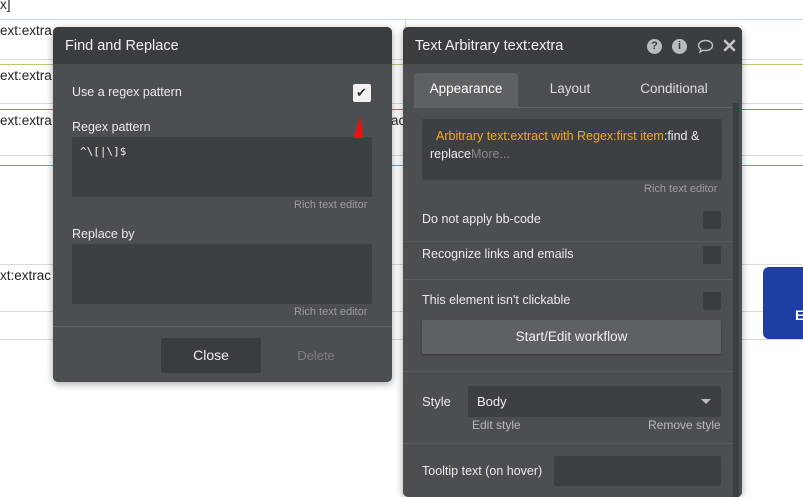 The width and height of the screenshot is (803, 497). I want to click on replace-by-field, so click(222, 274).